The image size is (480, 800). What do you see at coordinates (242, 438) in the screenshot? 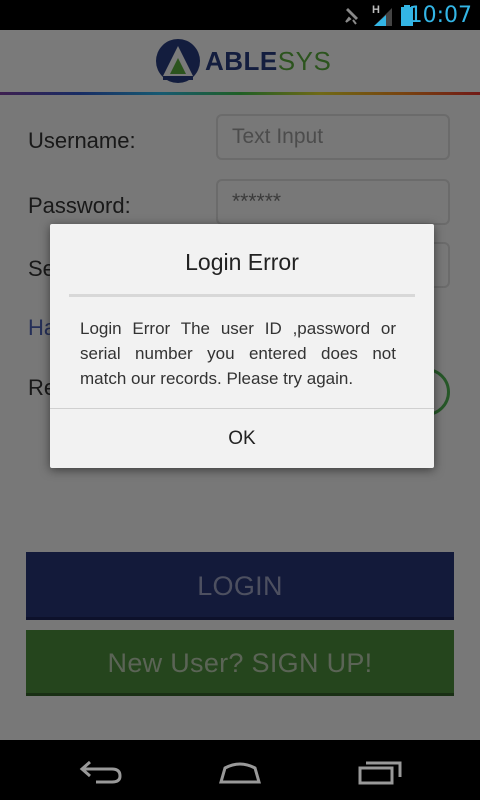
I see `ok-button: OK` at bounding box center [242, 438].